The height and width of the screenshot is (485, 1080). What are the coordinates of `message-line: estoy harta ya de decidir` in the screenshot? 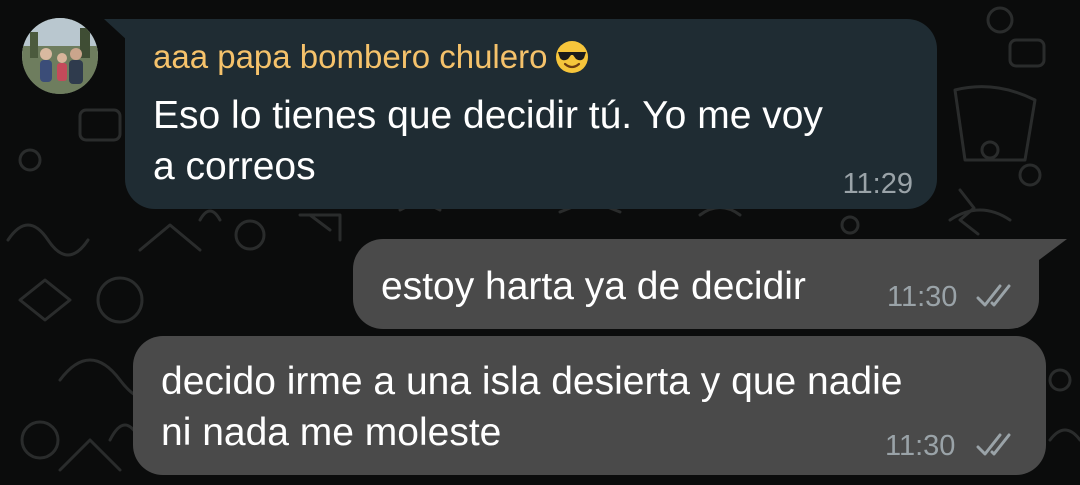 It's located at (593, 286).